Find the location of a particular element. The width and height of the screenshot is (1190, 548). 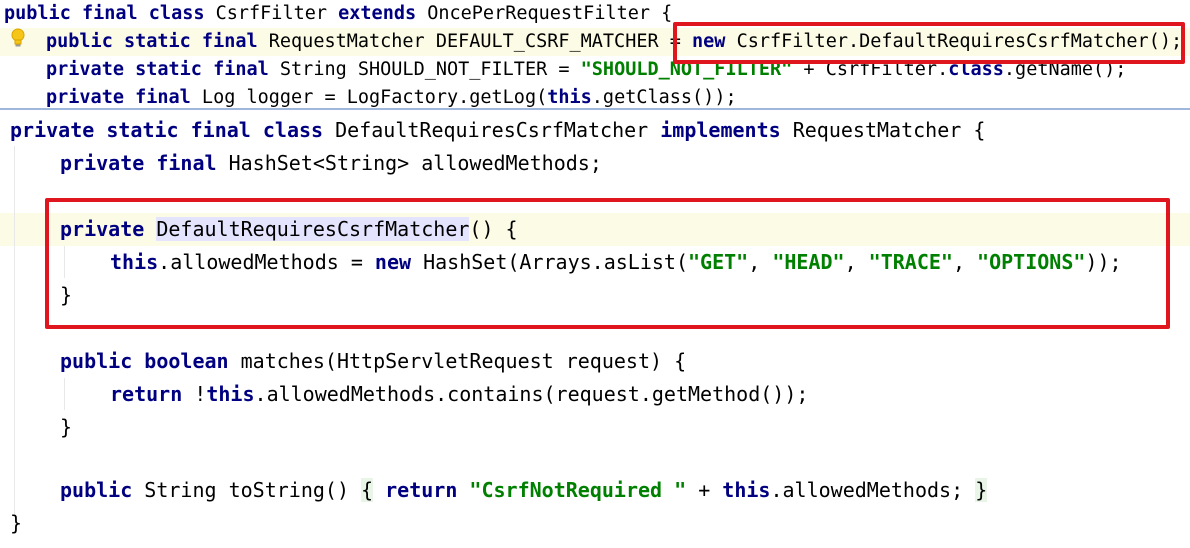

keyword: extends is located at coordinates (377, 13).